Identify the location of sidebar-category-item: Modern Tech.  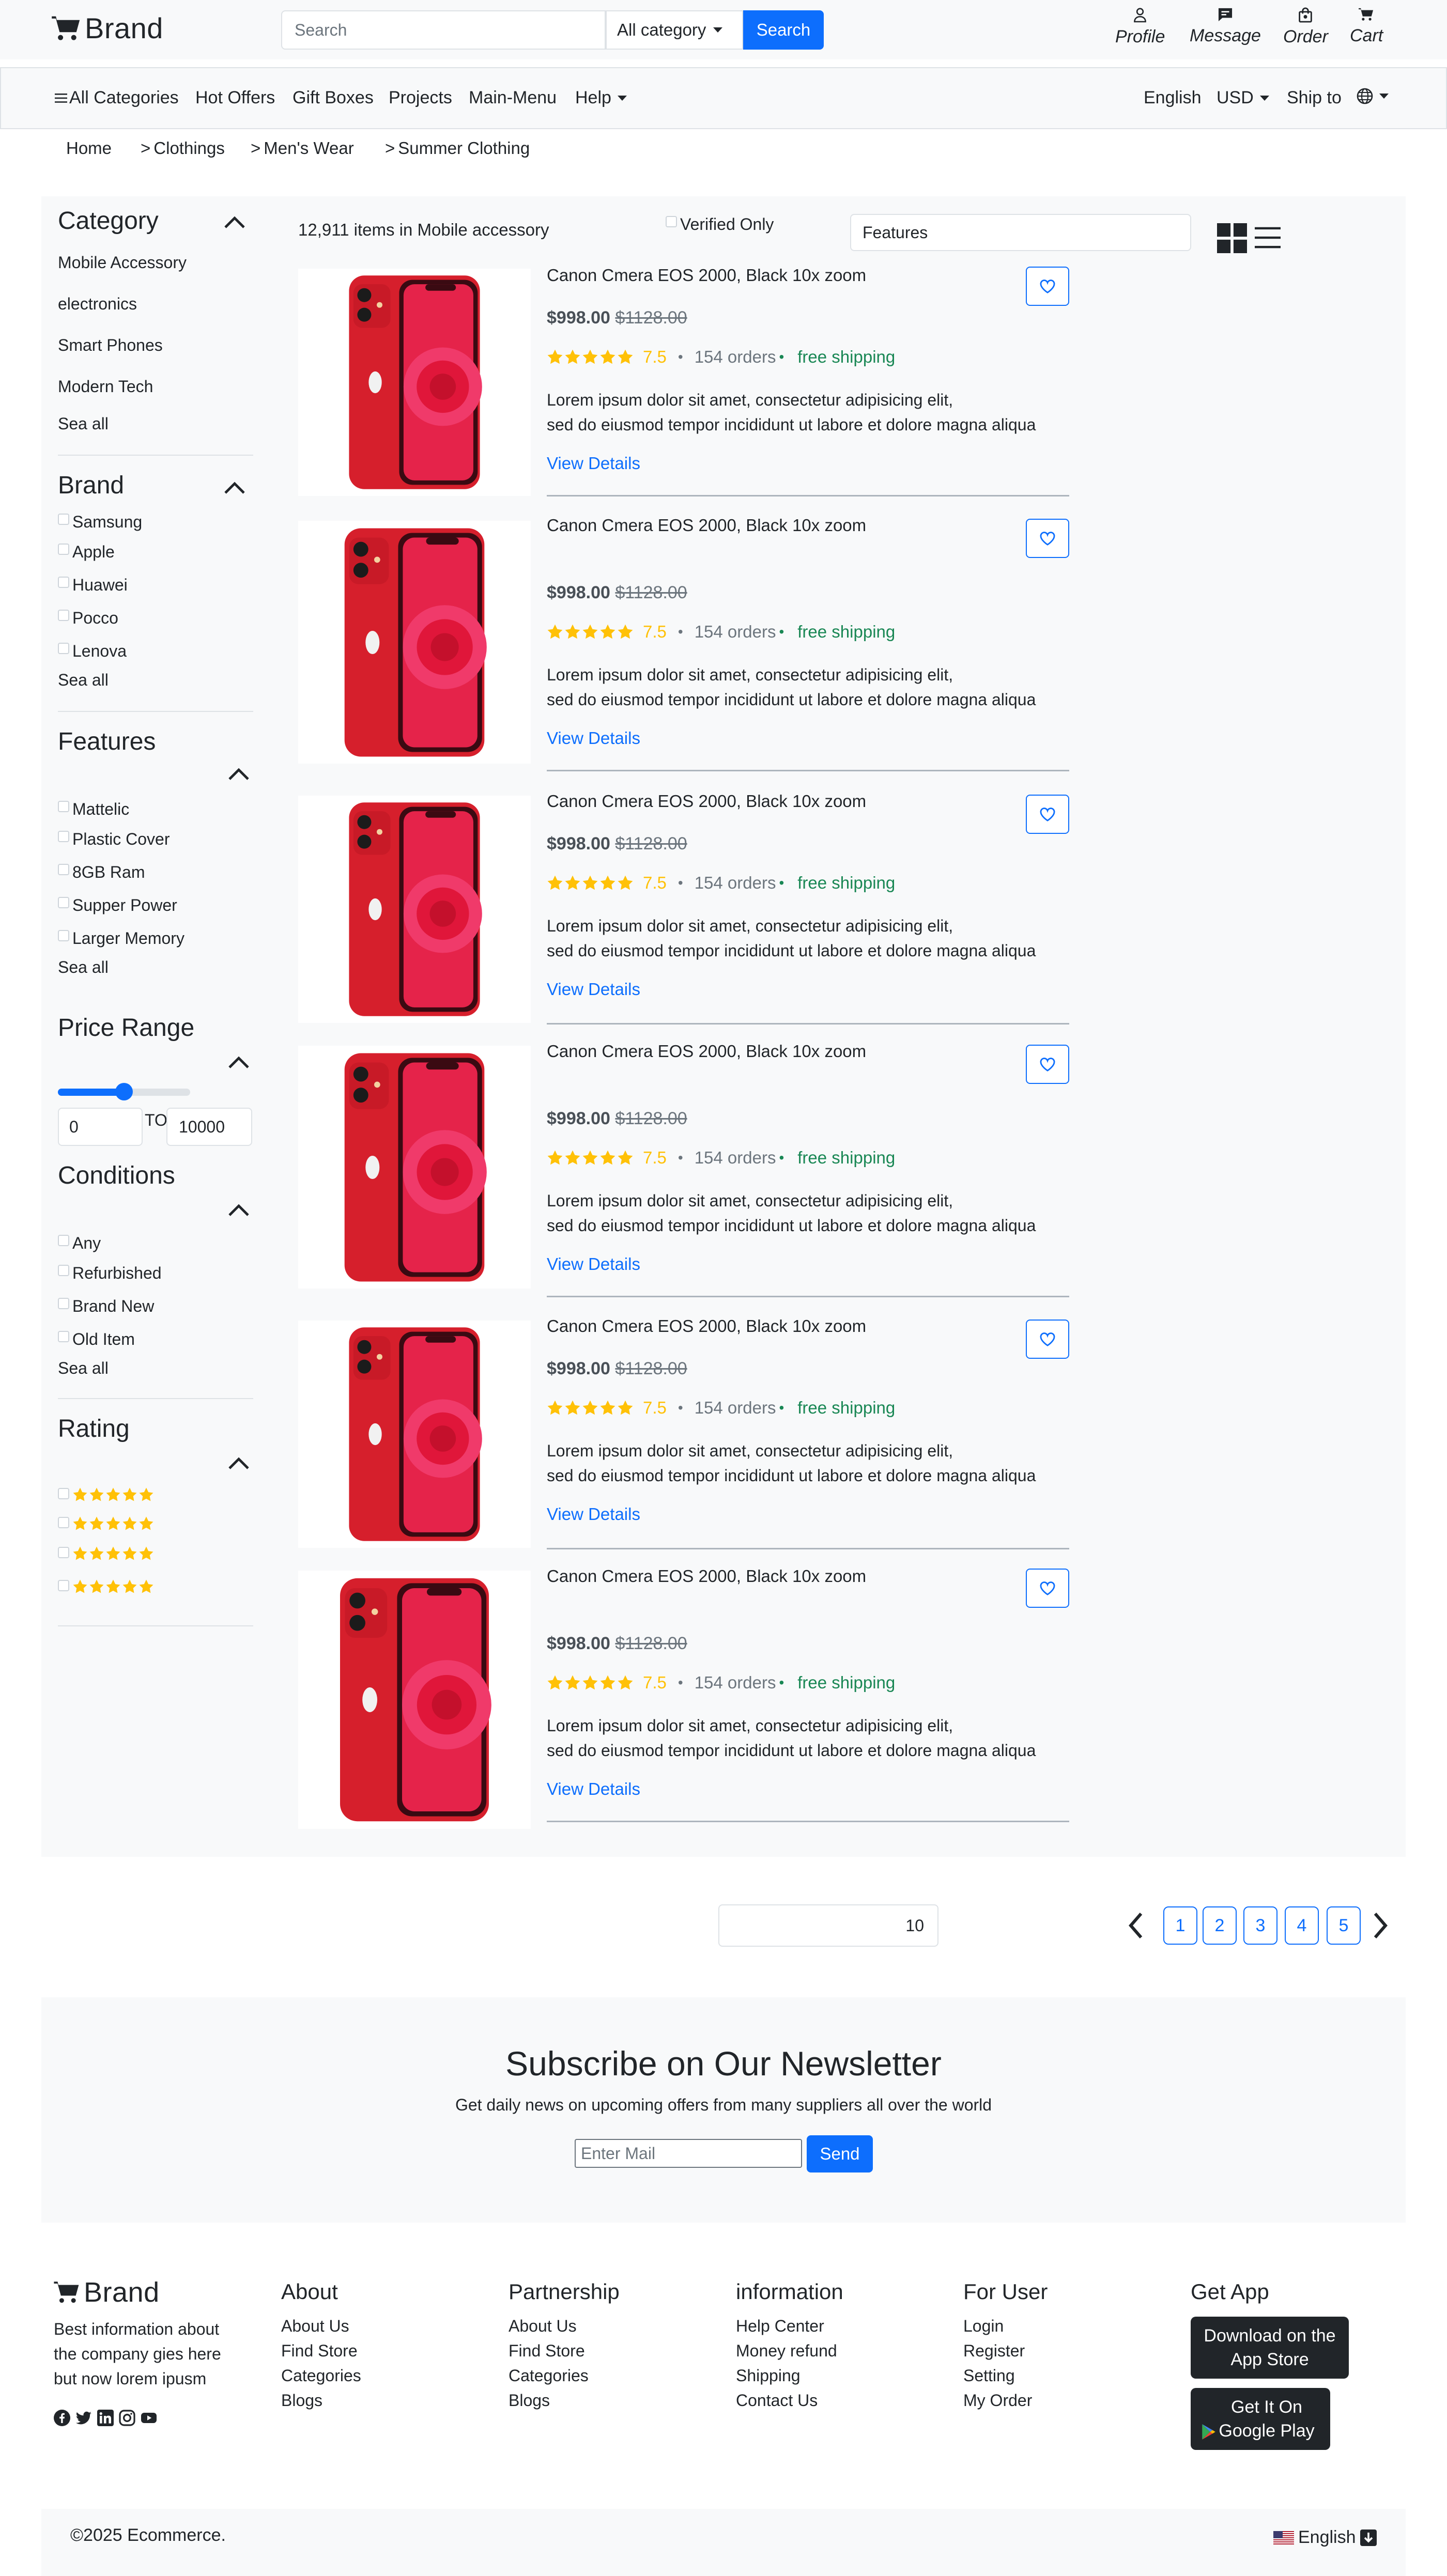
(105, 386).